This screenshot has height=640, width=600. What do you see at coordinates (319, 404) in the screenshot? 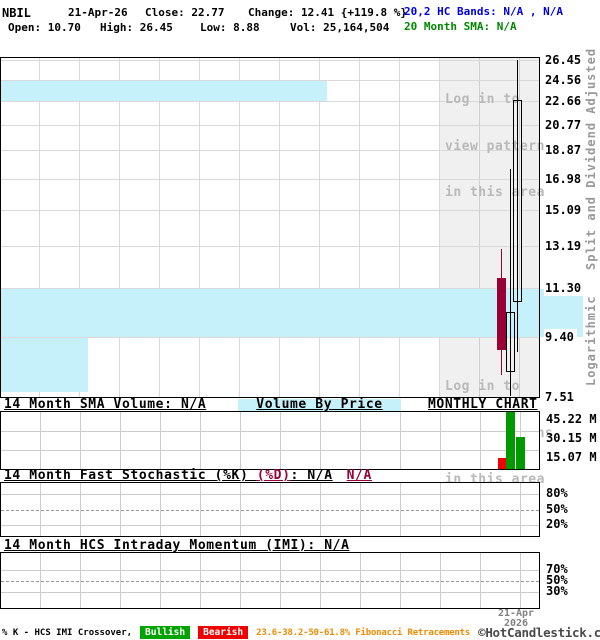
I see `volume-by-price-label: Volume By Price` at bounding box center [319, 404].